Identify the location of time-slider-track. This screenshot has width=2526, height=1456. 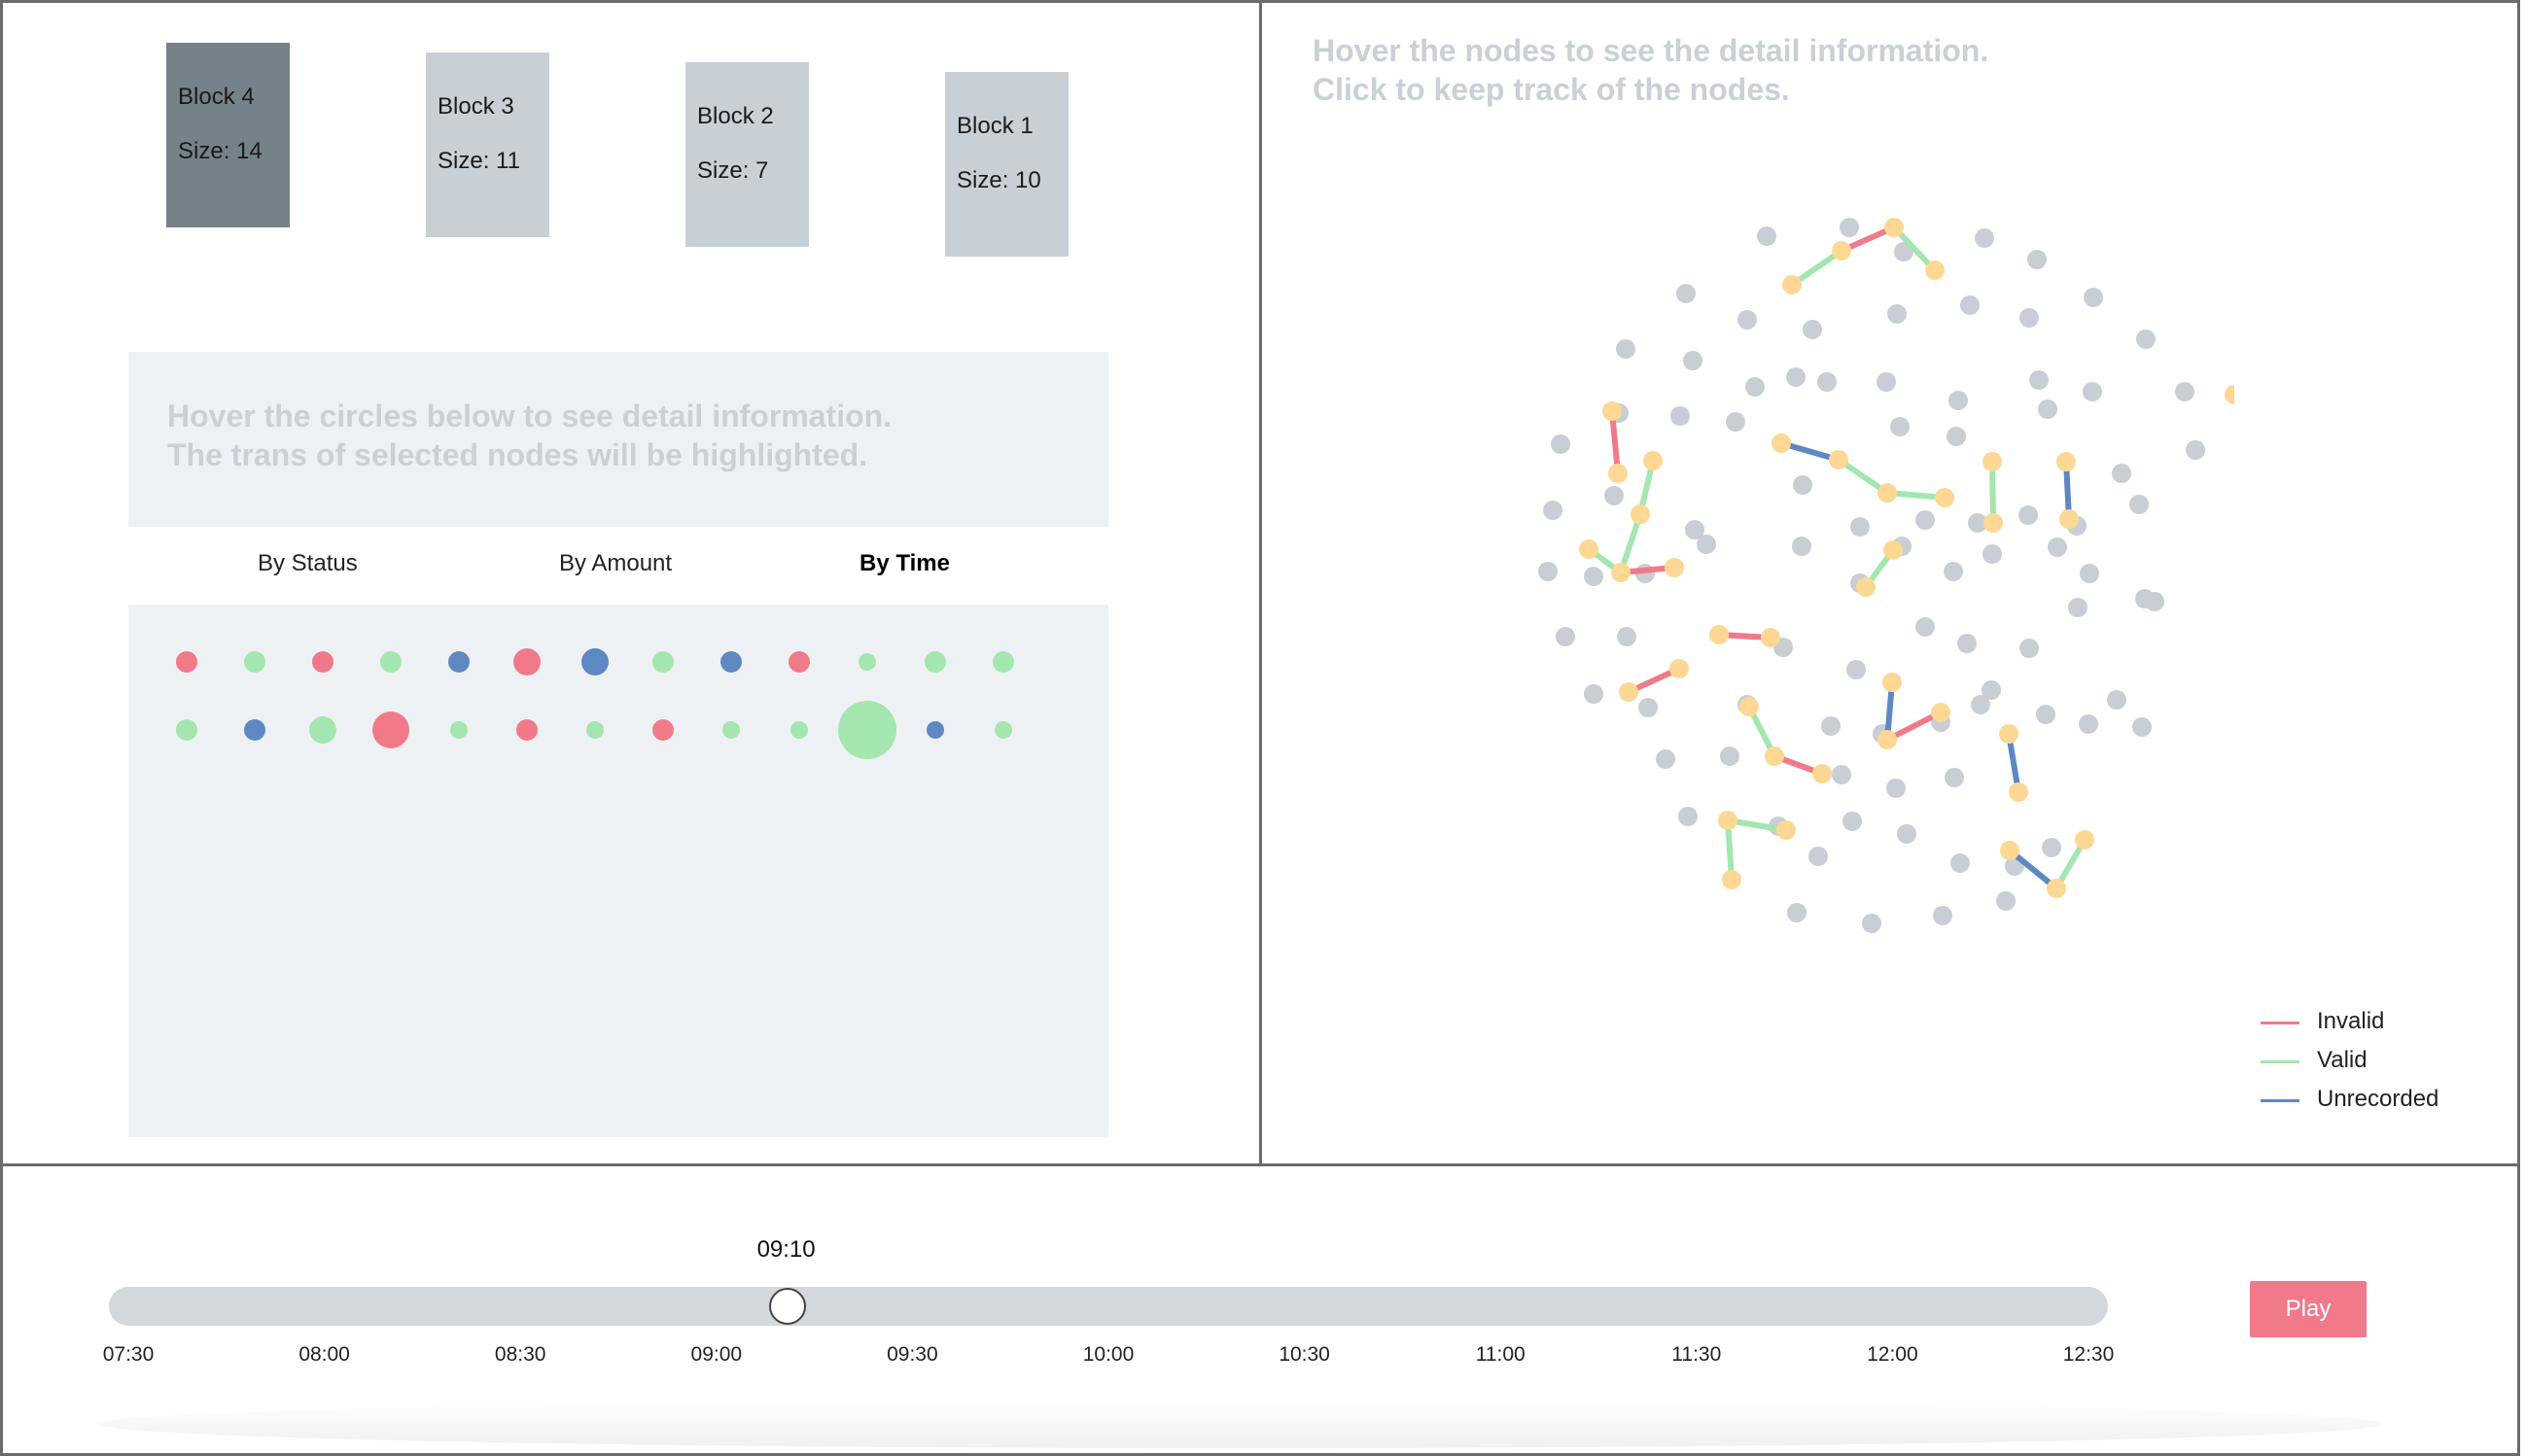
(1108, 1306).